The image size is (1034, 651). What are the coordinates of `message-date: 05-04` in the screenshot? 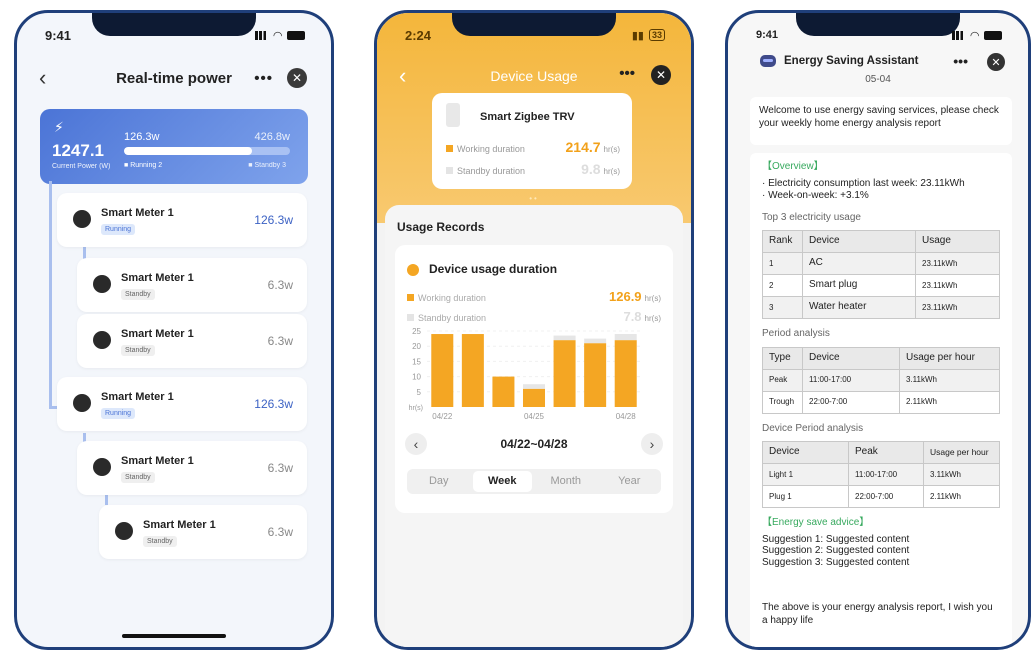 It's located at (878, 79).